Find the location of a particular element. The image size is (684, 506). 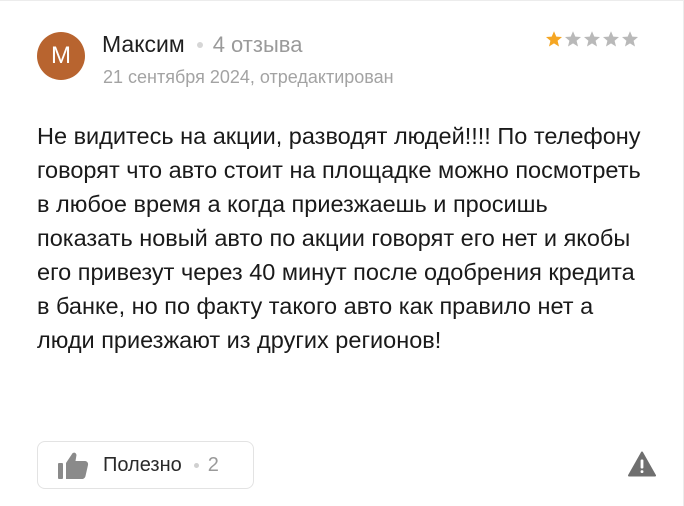

useful-button: Полезно 2 is located at coordinates (145, 465).